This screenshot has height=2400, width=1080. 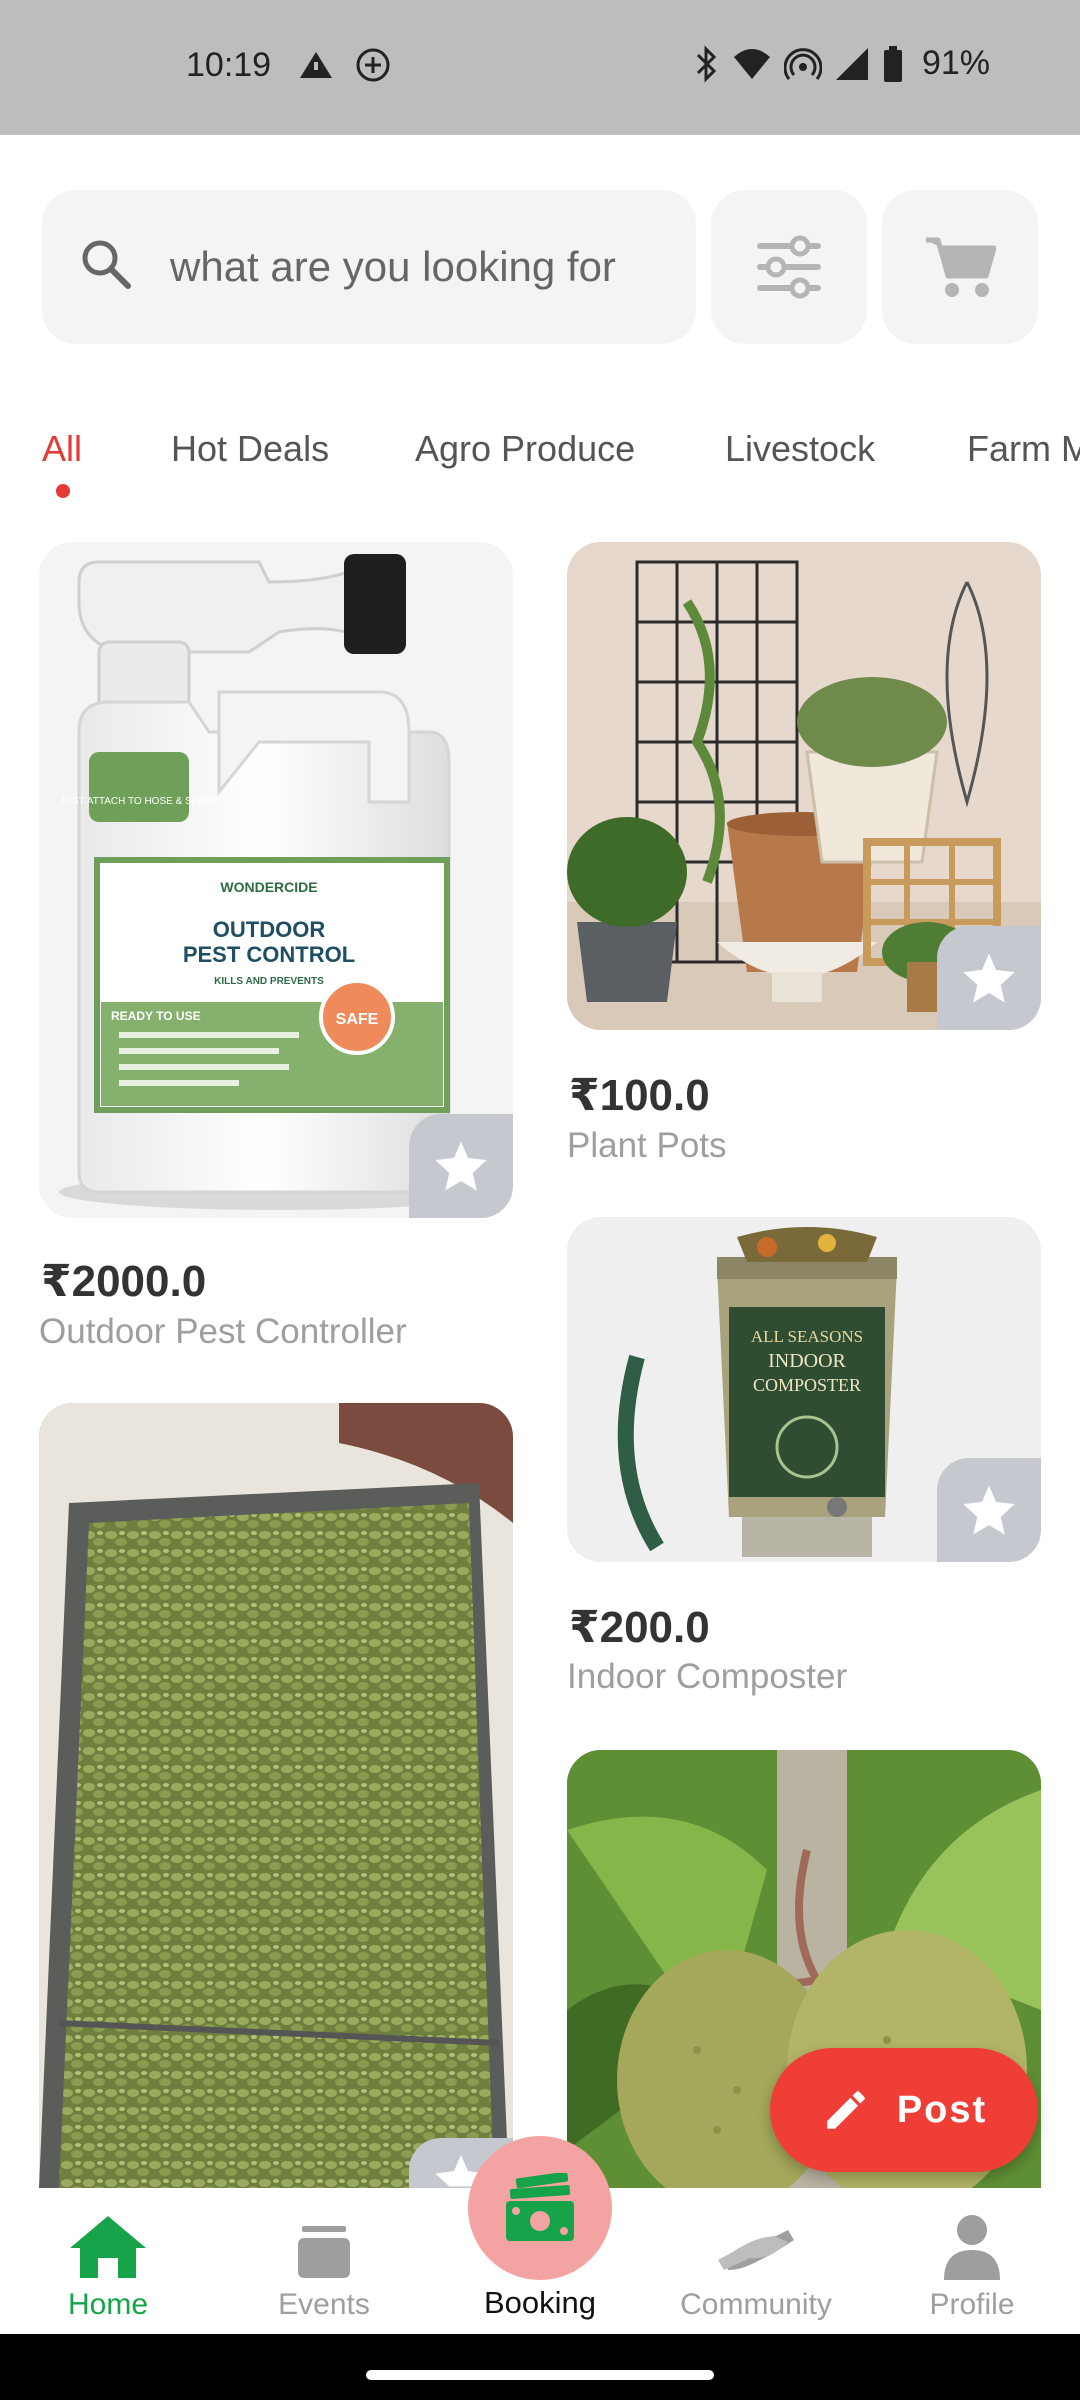 I want to click on product-card: ₹100.0 Plant Pots, so click(x=804, y=857).